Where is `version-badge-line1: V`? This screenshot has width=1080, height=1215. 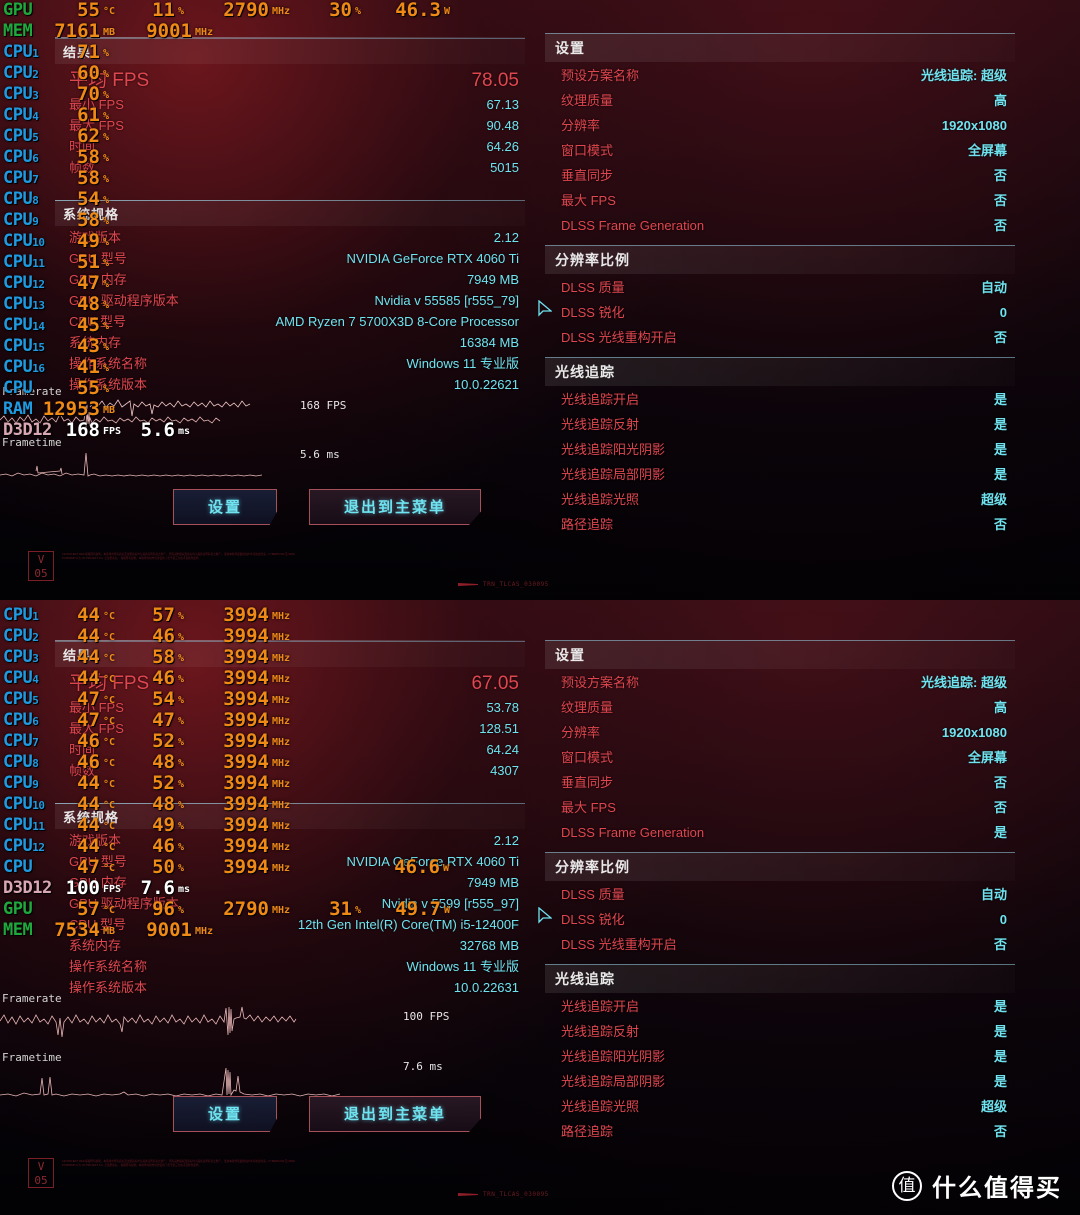
version-badge-line1: V is located at coordinates (41, 1166).